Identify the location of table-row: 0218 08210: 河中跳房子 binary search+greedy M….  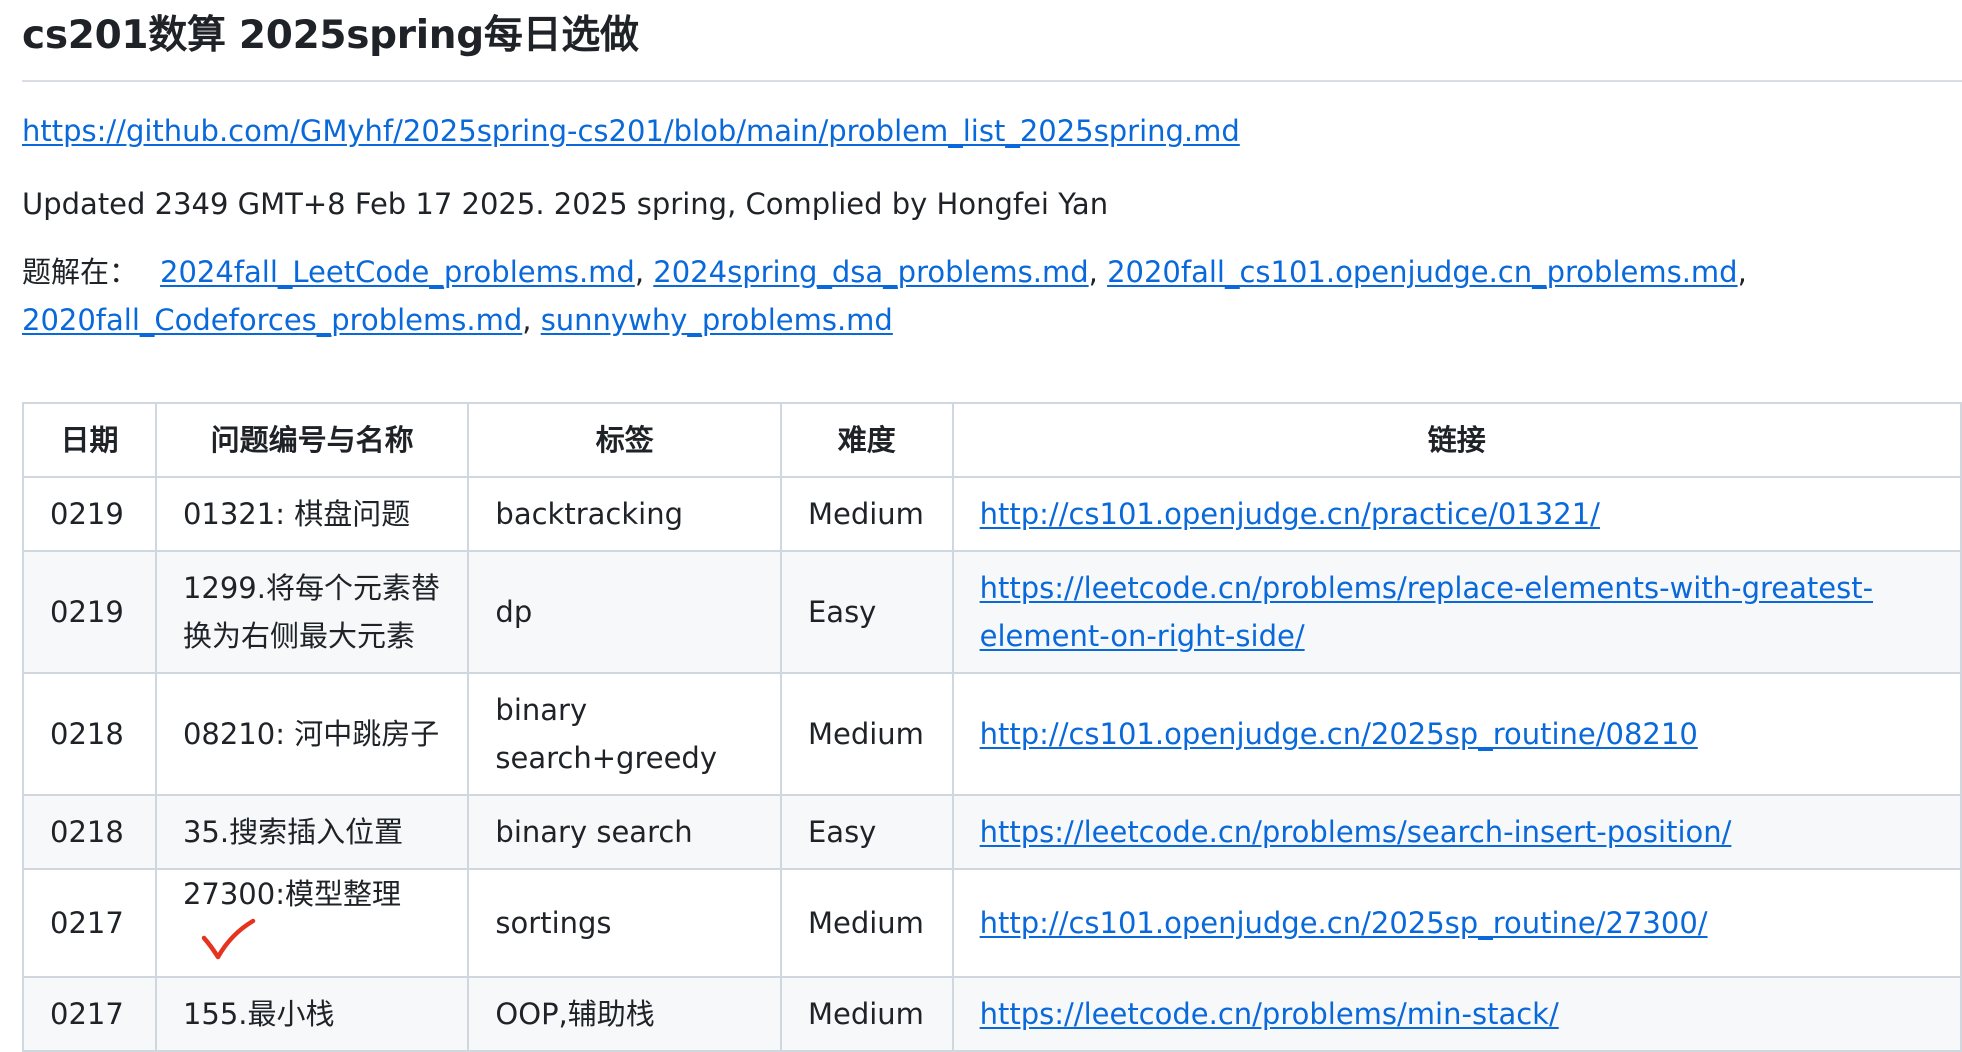
(992, 734).